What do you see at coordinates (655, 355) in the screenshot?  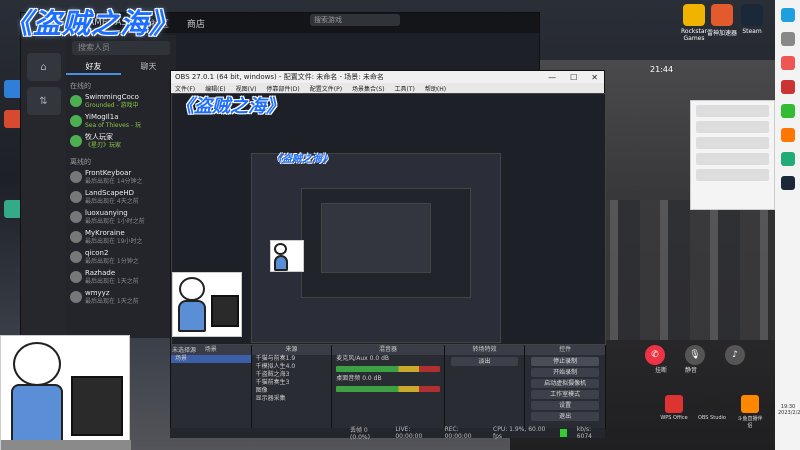 I see `hangup-button: ✆` at bounding box center [655, 355].